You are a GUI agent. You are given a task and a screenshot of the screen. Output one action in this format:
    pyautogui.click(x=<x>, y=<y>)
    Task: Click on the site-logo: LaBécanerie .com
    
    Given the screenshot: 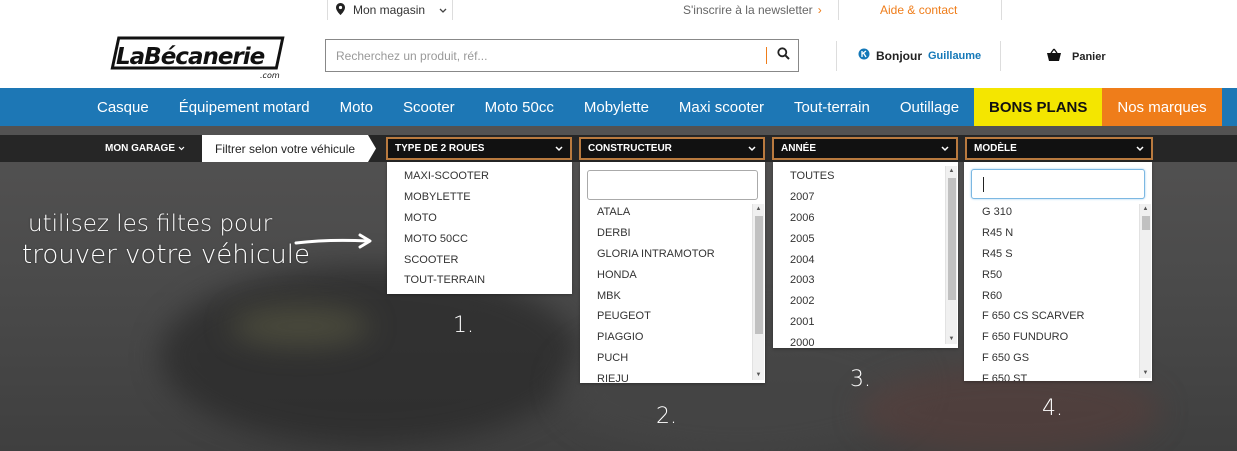 What is the action you would take?
    pyautogui.click(x=200, y=56)
    